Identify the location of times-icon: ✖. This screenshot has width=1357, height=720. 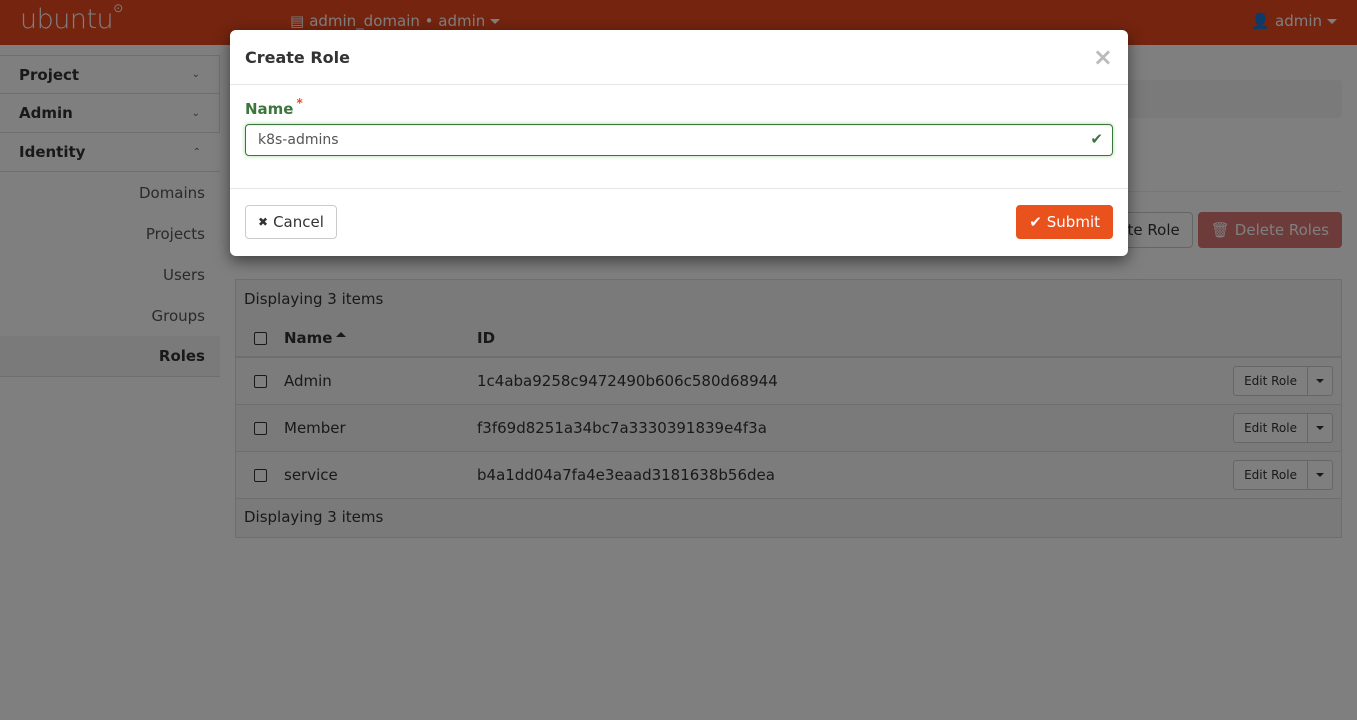
(263, 222).